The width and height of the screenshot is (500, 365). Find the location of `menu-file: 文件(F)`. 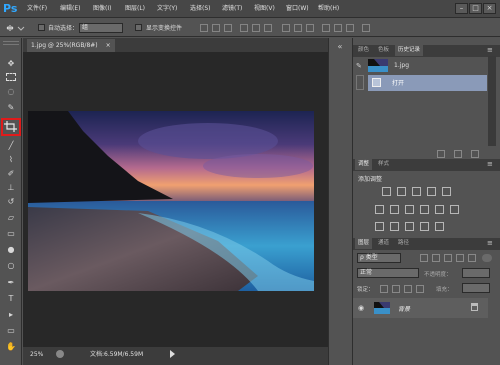

menu-file: 文件(F) is located at coordinates (37, 9).